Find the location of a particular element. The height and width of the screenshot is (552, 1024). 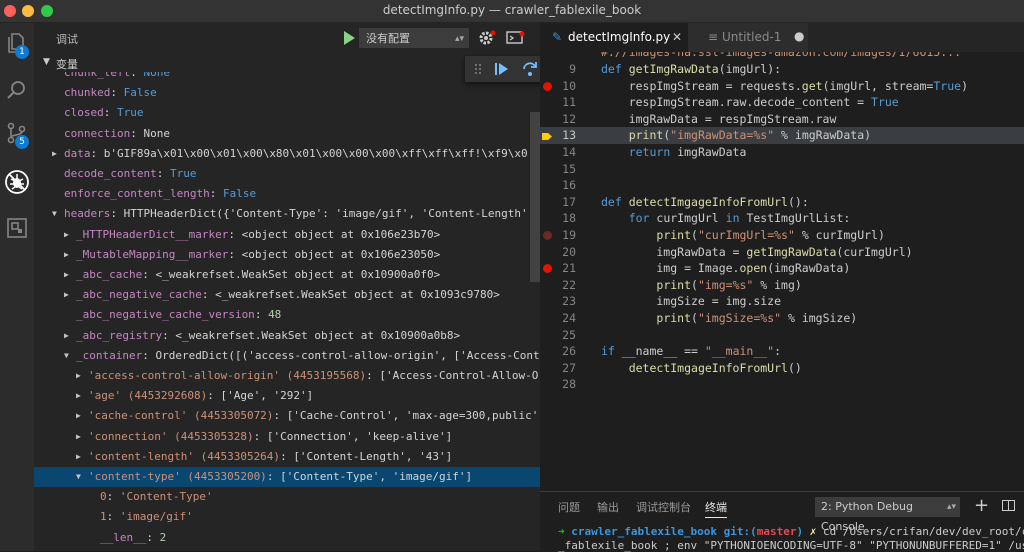

code-text: respImgStream.raw.decode_content = True is located at coordinates (750, 102).